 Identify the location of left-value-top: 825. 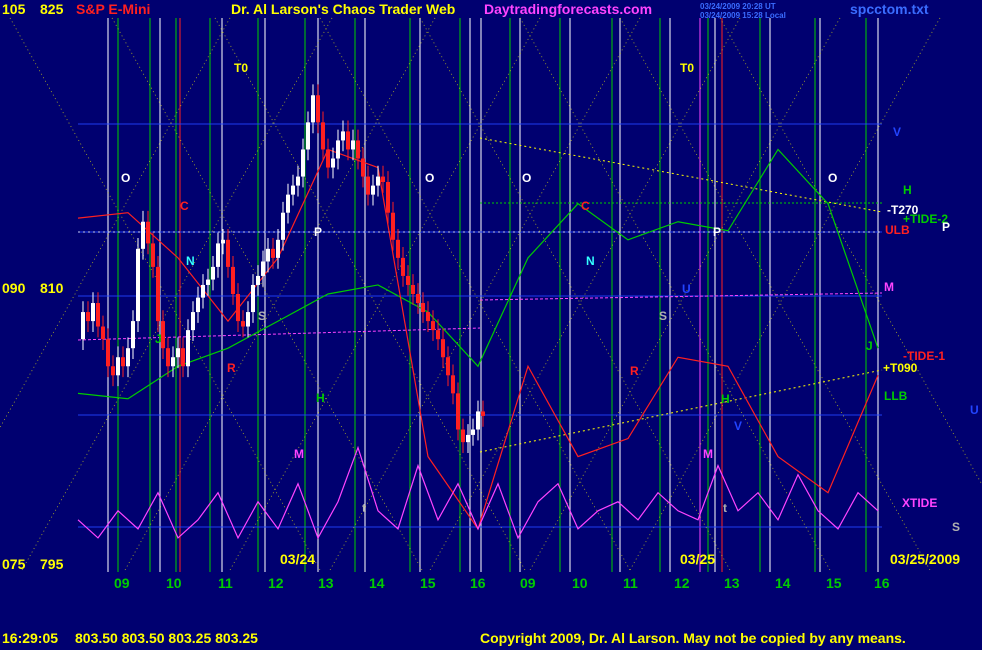
(52, 9).